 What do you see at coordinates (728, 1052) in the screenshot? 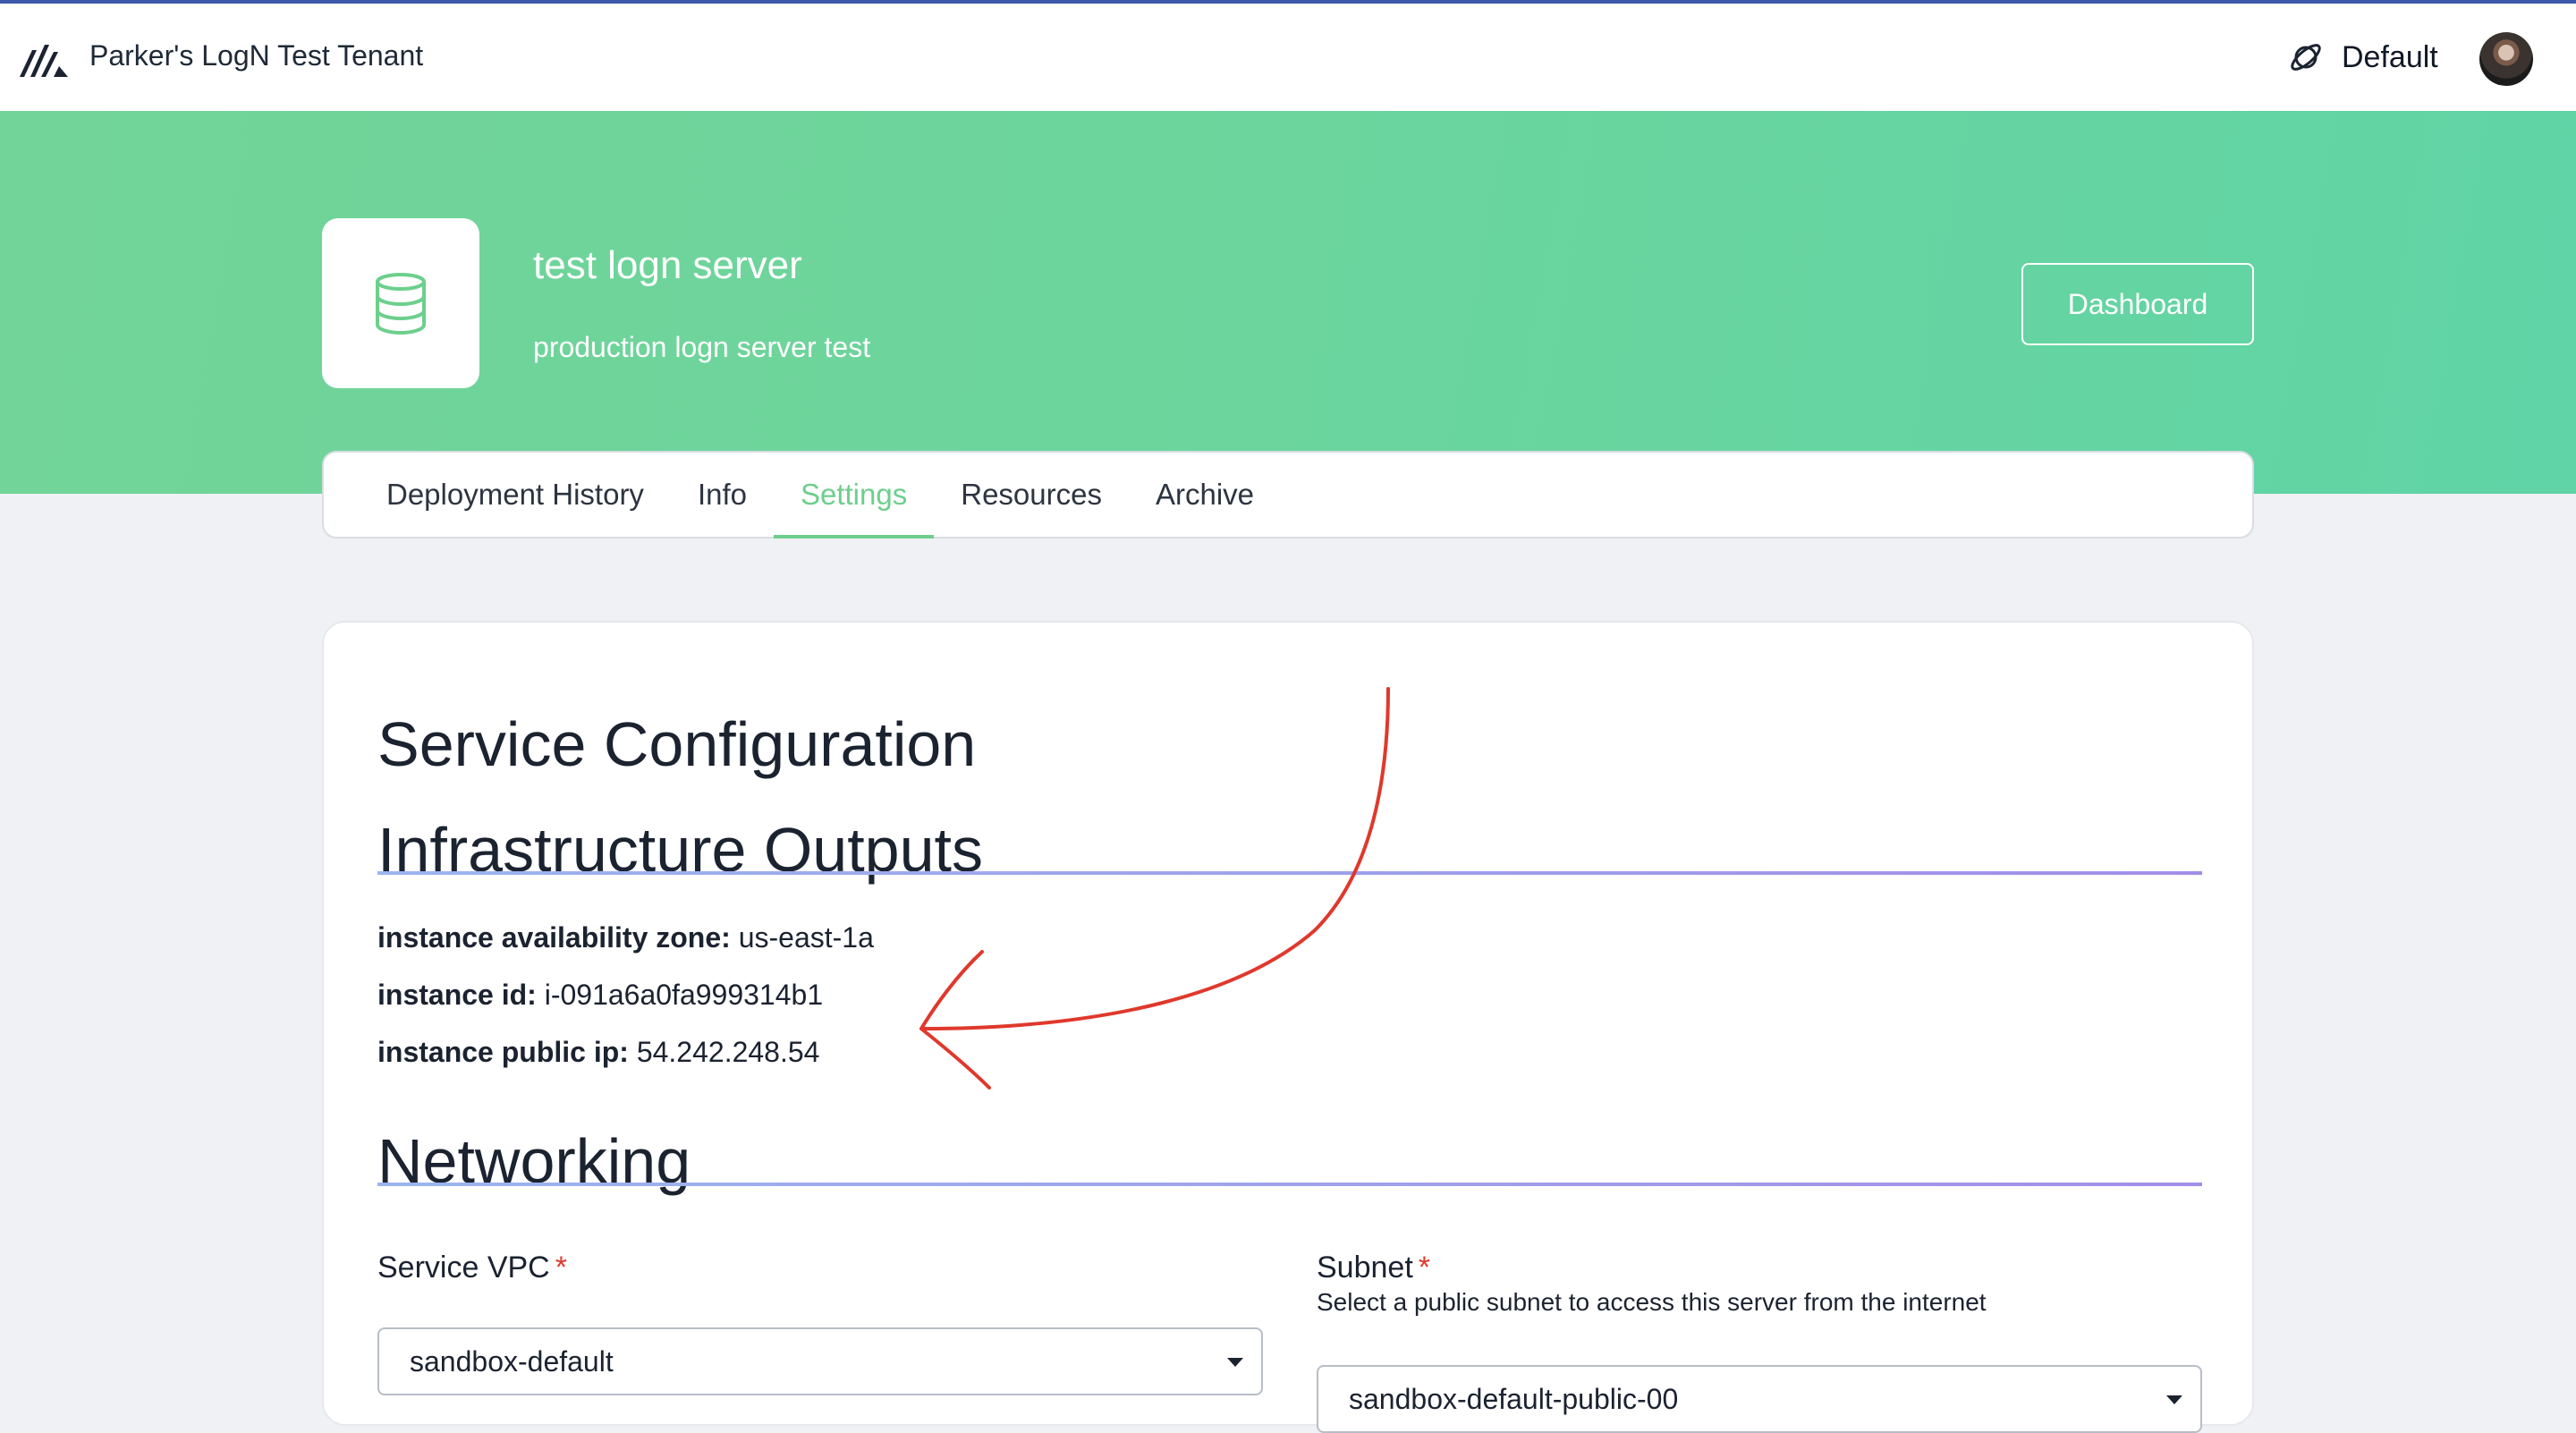
I see `output-value: 54.242.248.54` at bounding box center [728, 1052].